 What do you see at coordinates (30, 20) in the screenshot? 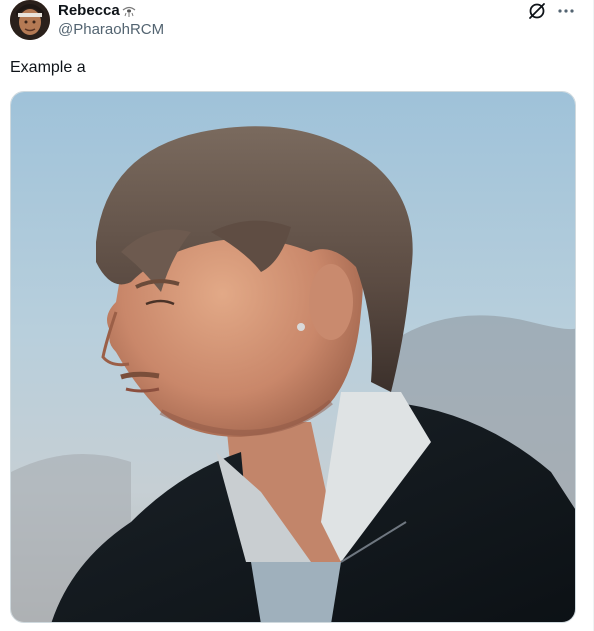
I see `author-avatar` at bounding box center [30, 20].